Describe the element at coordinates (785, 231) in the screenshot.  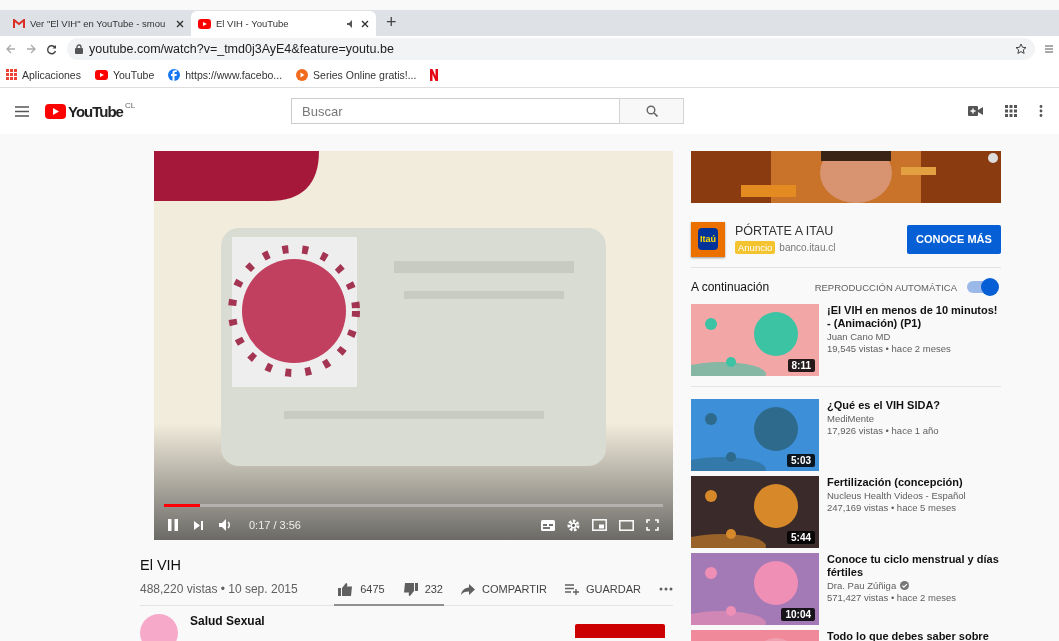
I see `ad-headline: PÓRTATE A ITAU` at that location.